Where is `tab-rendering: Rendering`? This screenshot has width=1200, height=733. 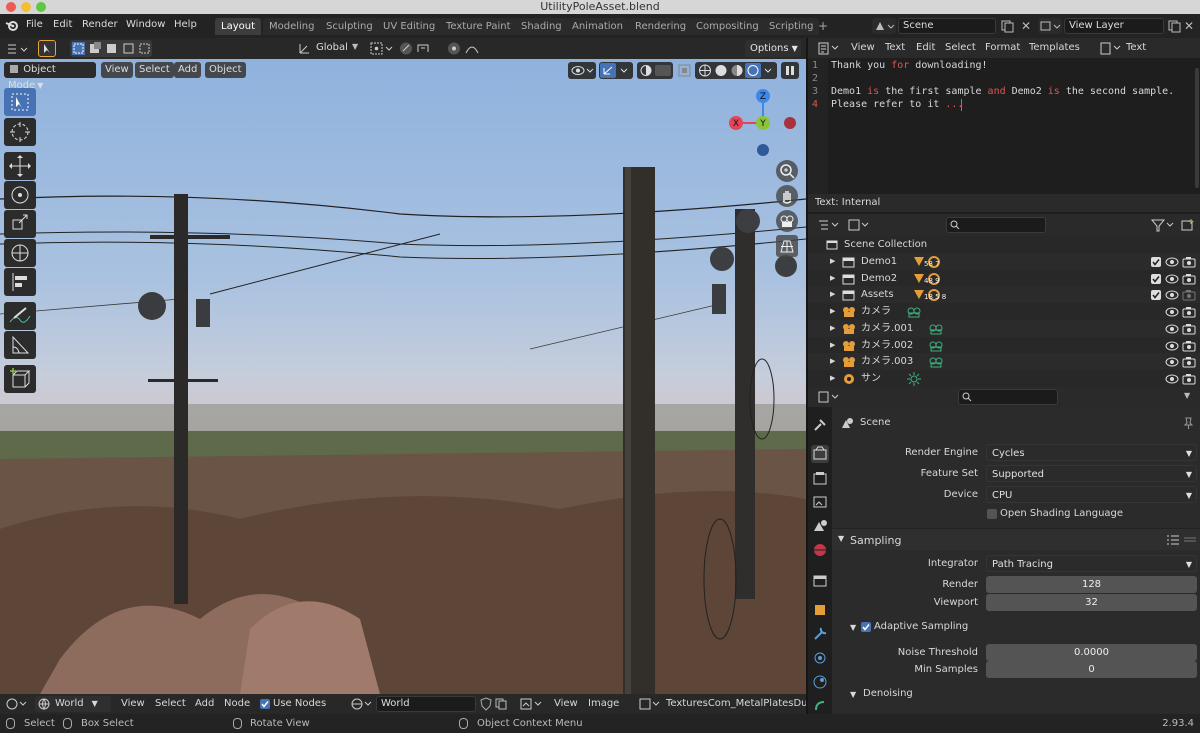
tab-rendering: Rendering is located at coordinates (661, 26).